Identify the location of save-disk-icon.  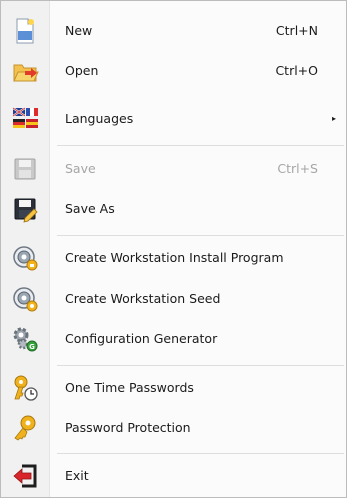
(25, 169).